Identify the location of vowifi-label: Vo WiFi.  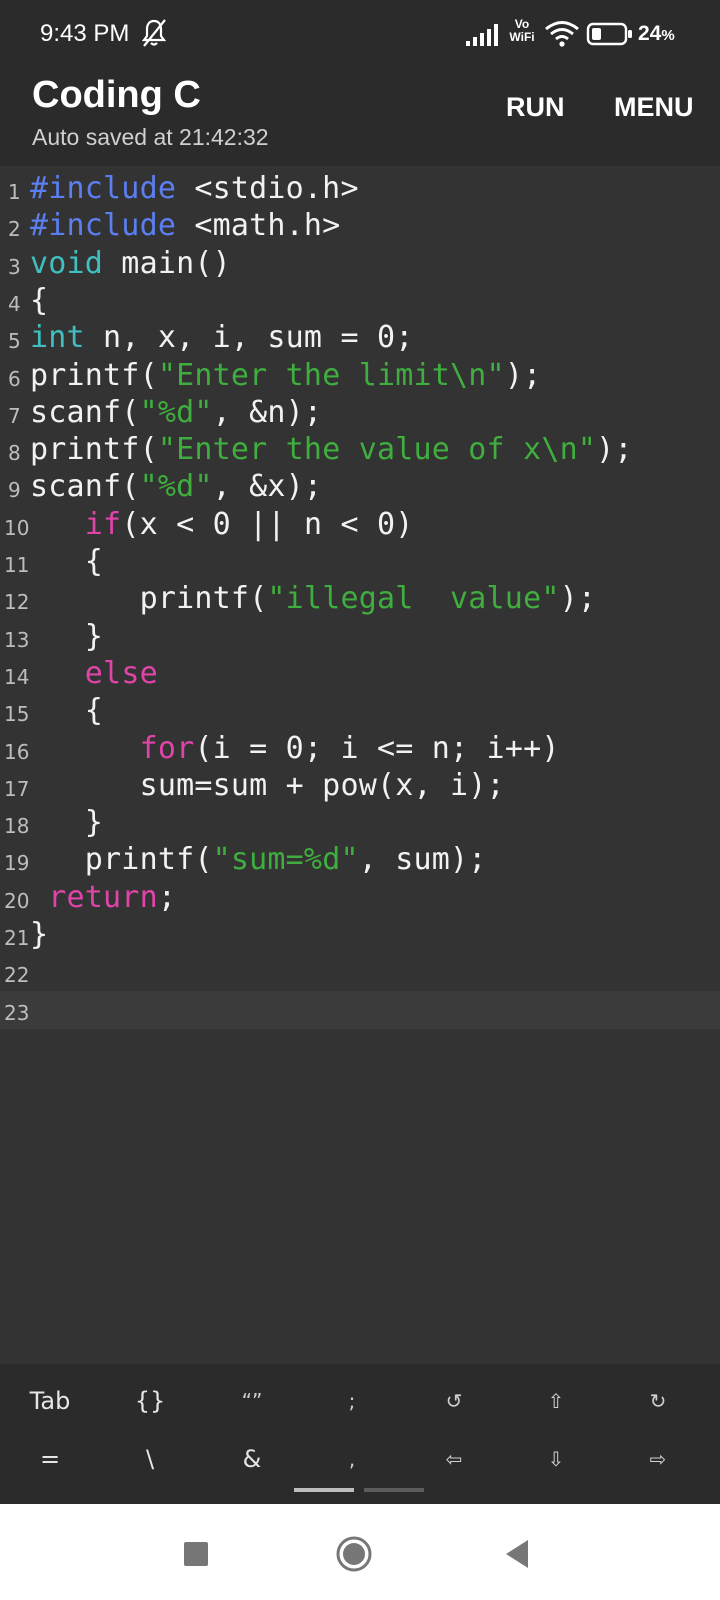
(522, 30).